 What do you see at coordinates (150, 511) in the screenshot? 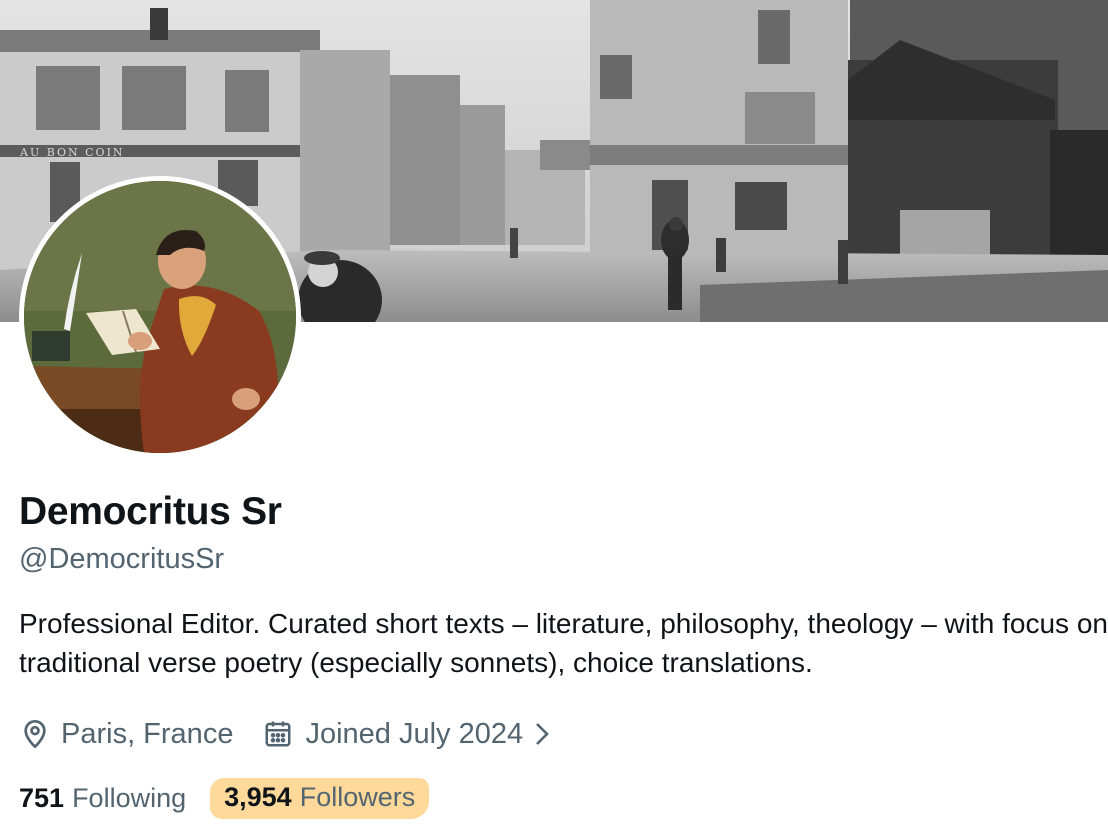
I see `profile-display-name: Democritus Sr` at bounding box center [150, 511].